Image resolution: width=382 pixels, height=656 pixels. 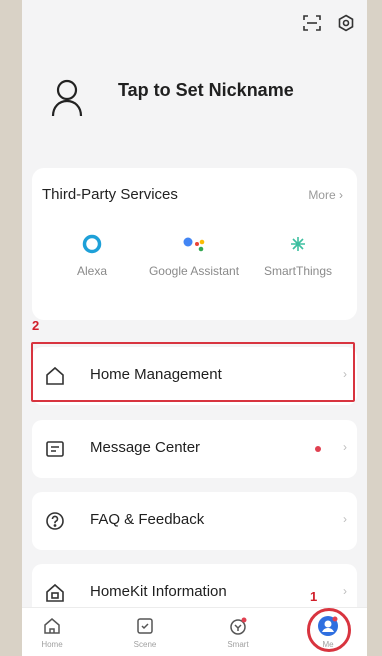 I want to click on tab-scene: Scene, so click(x=145, y=631).